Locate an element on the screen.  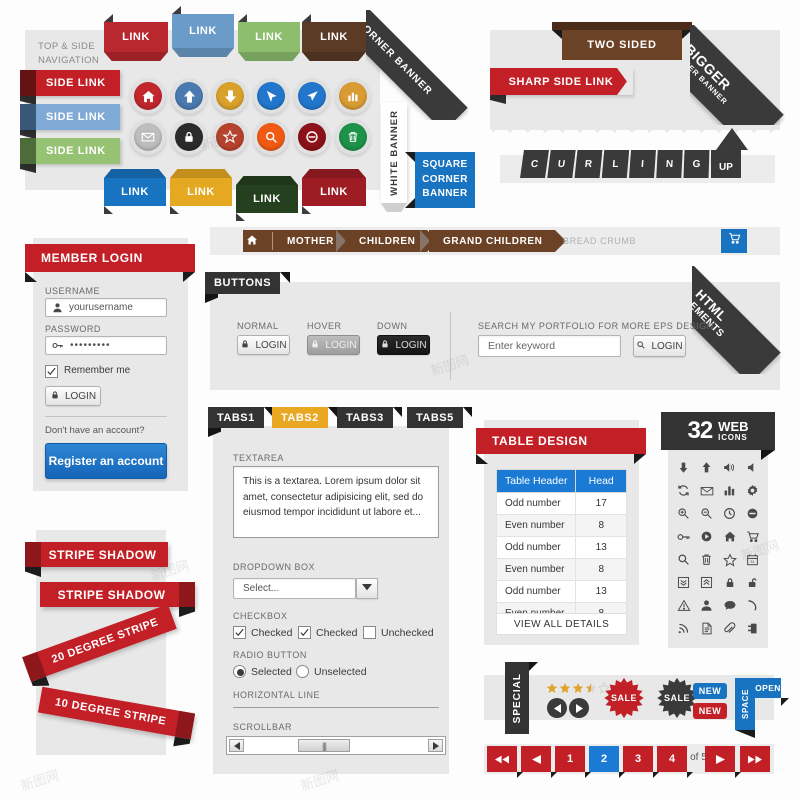
circle-icon-block is located at coordinates (312, 137).